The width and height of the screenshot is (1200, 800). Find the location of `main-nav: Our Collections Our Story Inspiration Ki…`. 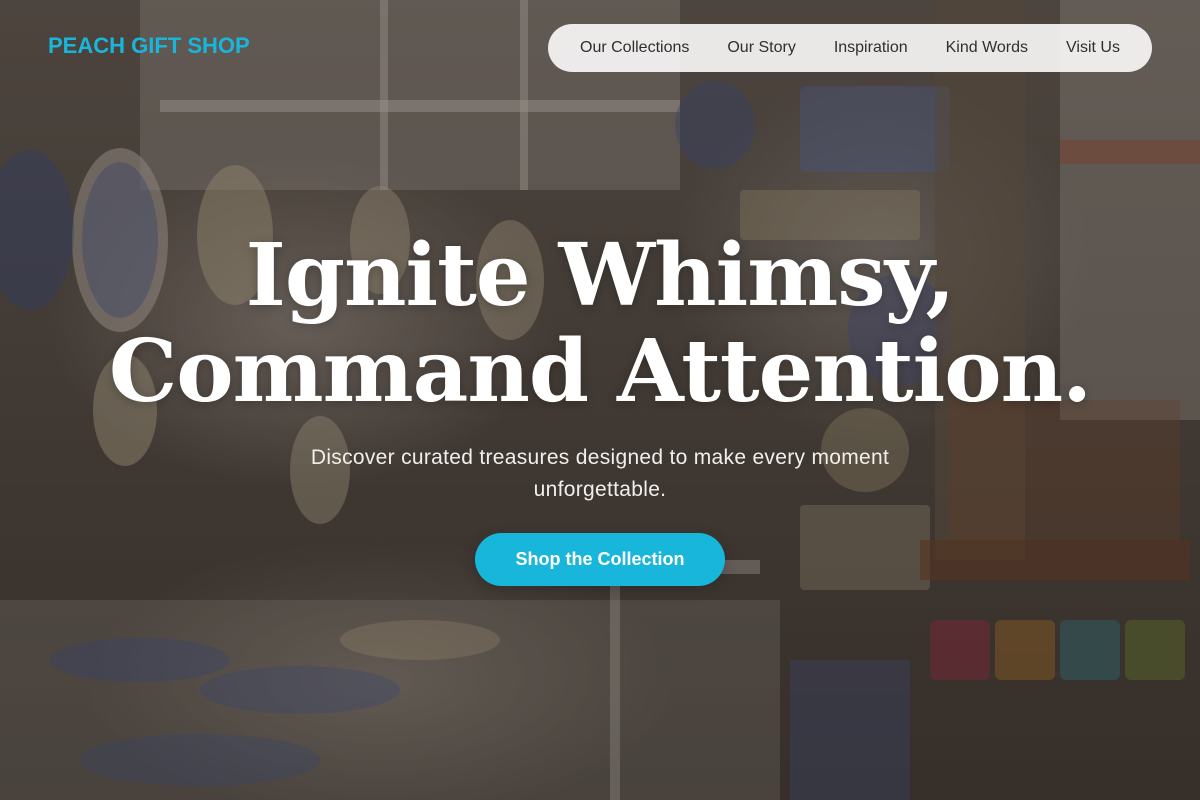

main-nav: Our Collections Our Story Inspiration Ki… is located at coordinates (850, 48).